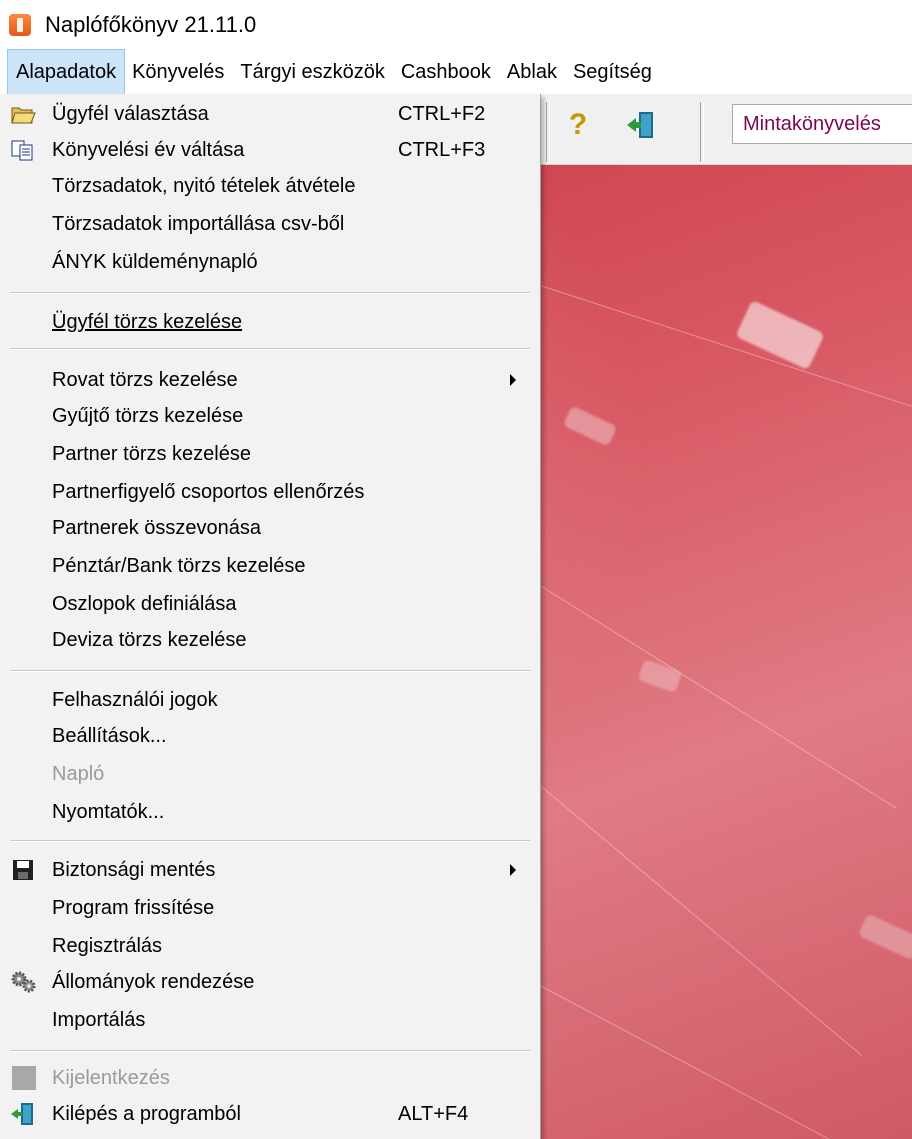  What do you see at coordinates (312, 72) in the screenshot?
I see `menu-targyi-eszkozok: Tárgyi eszközök` at bounding box center [312, 72].